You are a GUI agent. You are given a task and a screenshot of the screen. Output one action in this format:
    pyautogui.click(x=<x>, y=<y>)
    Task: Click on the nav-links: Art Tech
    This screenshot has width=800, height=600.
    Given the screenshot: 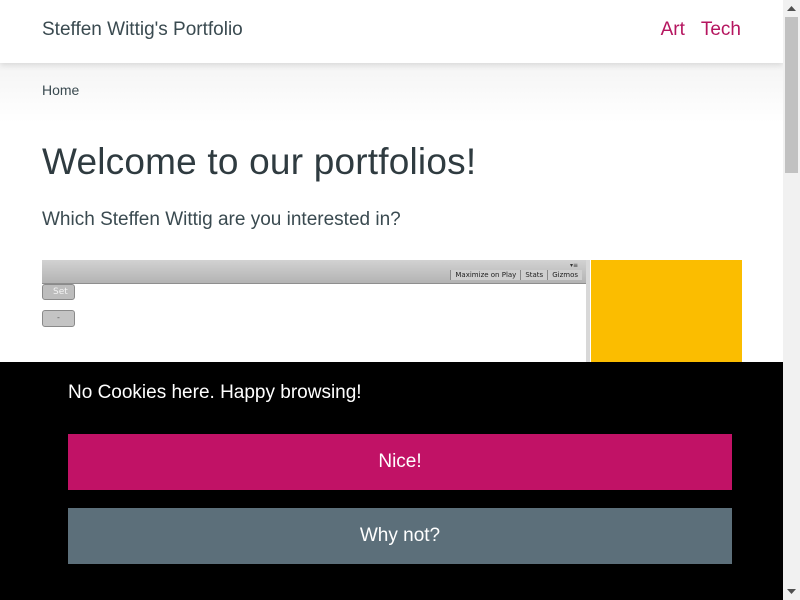 What is the action you would take?
    pyautogui.click(x=701, y=30)
    